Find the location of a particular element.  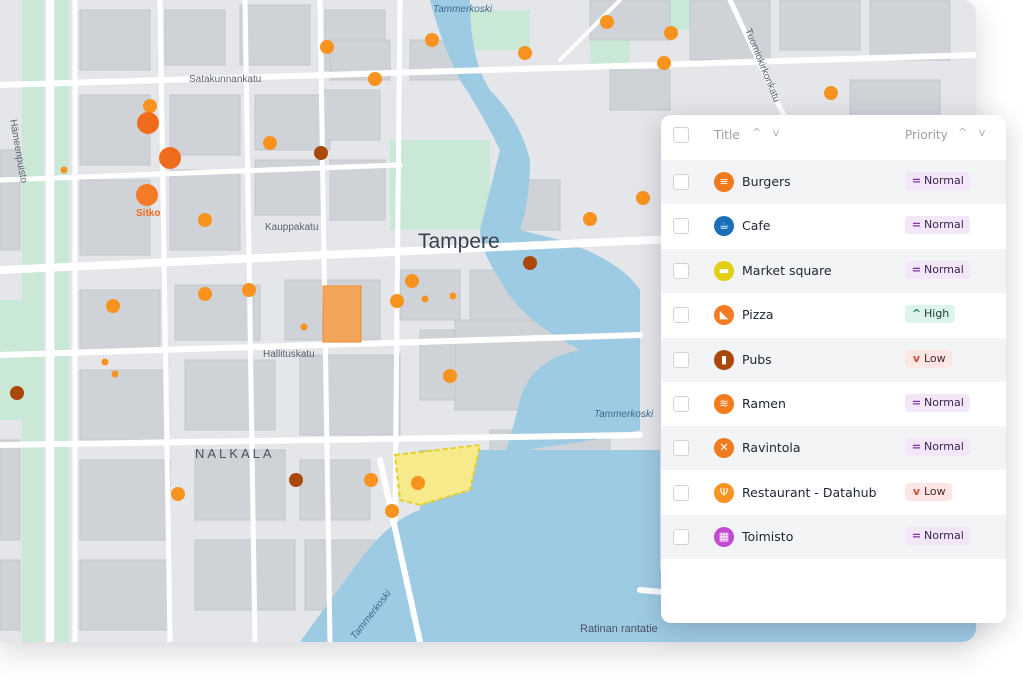

sort-priority-icon: ^ v is located at coordinates (973, 132).